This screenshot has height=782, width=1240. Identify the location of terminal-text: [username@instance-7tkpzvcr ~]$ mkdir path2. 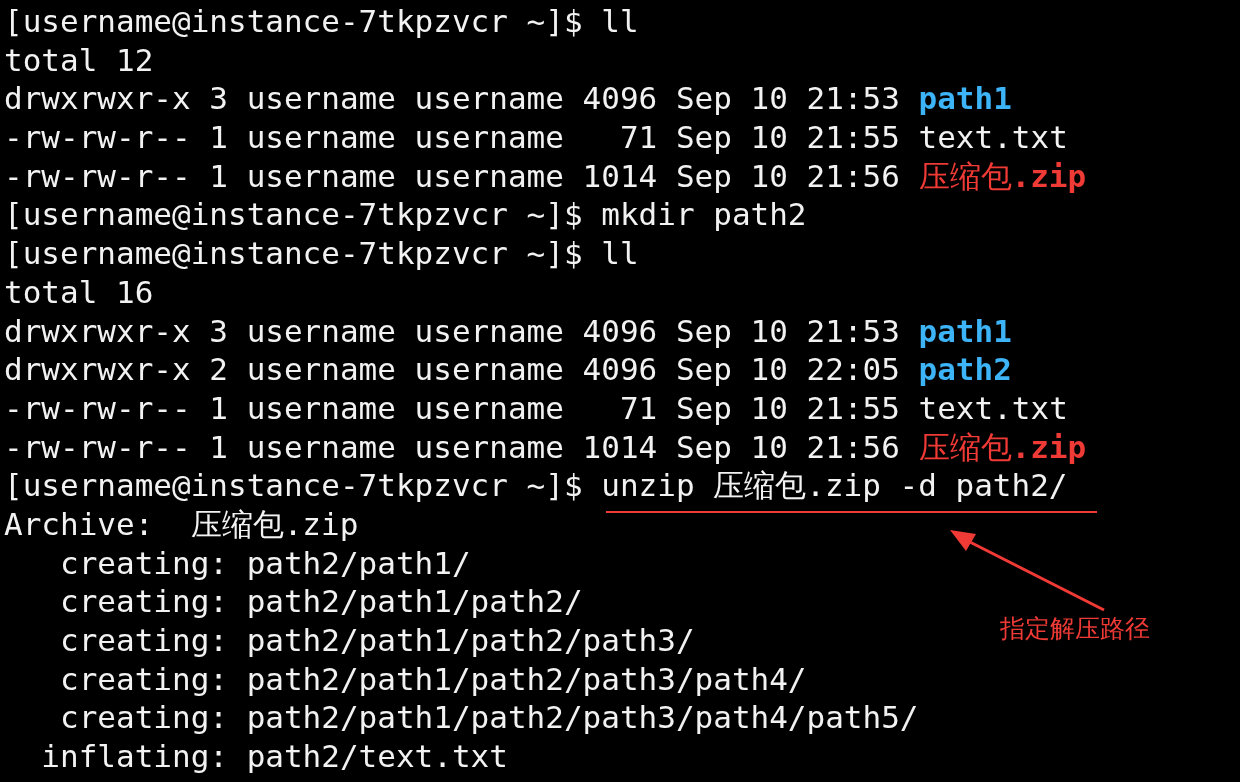
(405, 214).